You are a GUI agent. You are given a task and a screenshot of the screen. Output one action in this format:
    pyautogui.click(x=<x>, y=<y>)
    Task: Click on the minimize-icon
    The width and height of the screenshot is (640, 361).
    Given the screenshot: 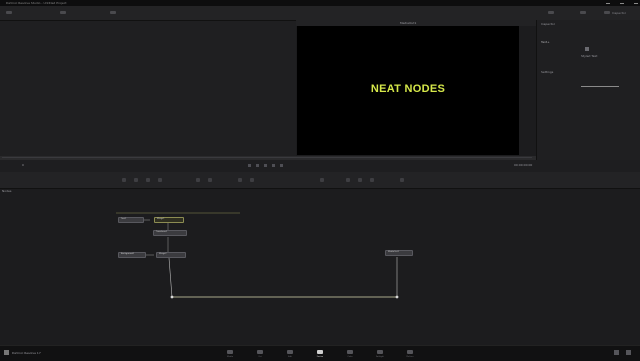 What is the action you would take?
    pyautogui.click(x=608, y=3)
    